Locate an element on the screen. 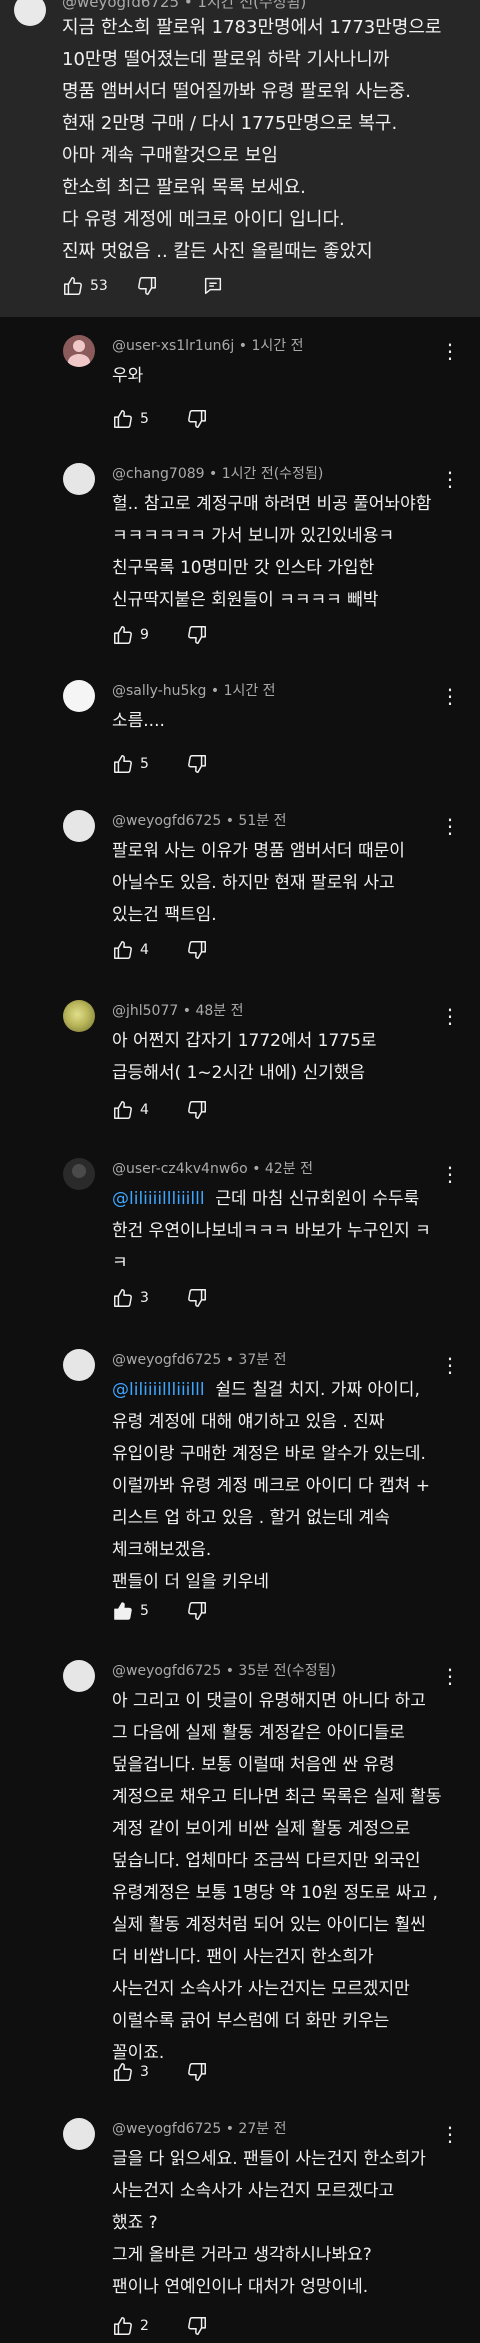  comment-time: 48분 전 is located at coordinates (219, 1011).